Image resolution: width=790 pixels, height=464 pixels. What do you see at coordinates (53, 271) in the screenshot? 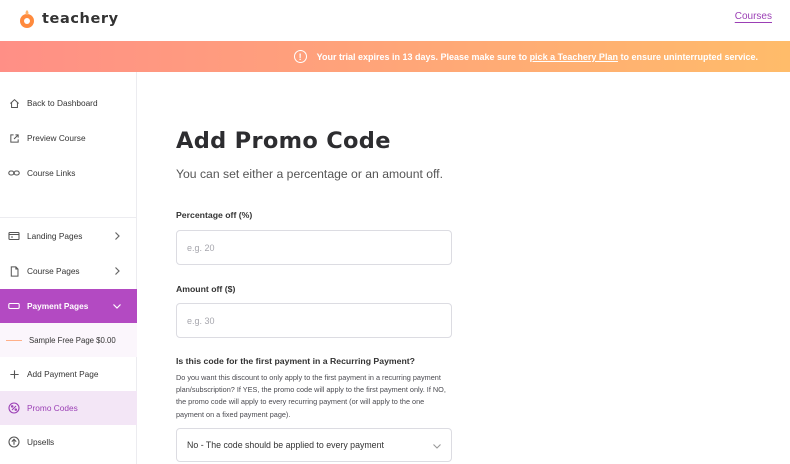
I see `sidebar-item-label: Course Pages` at bounding box center [53, 271].